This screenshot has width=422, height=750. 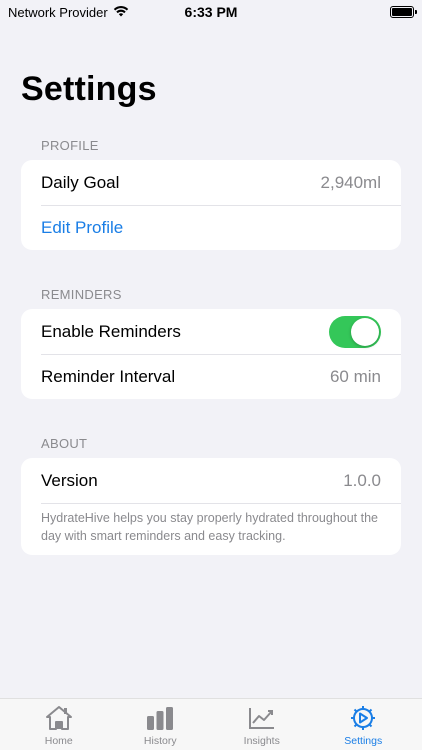 I want to click on battery-icon, so click(x=403, y=12).